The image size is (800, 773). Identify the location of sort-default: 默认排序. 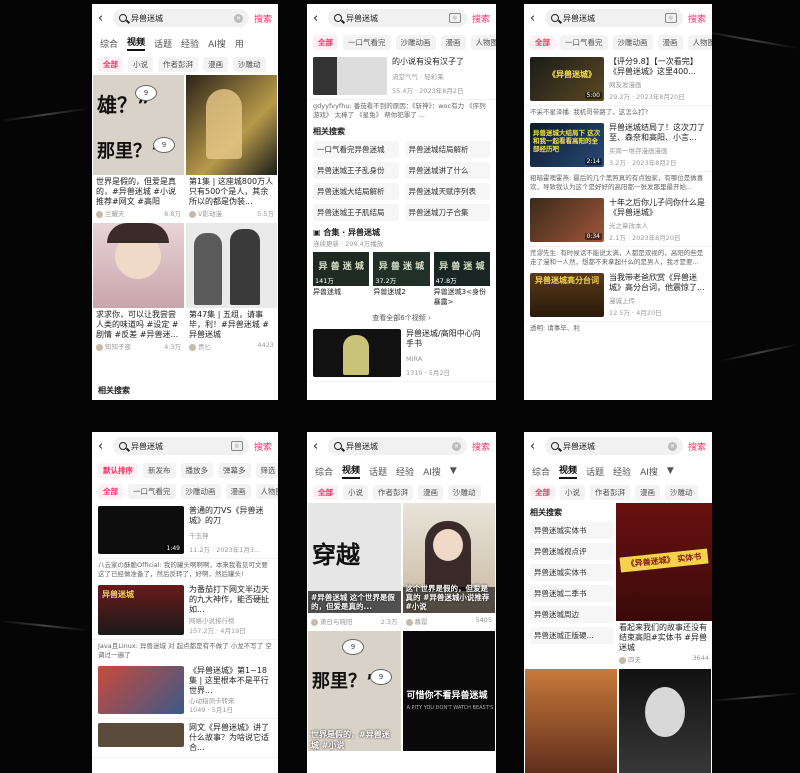
(118, 470).